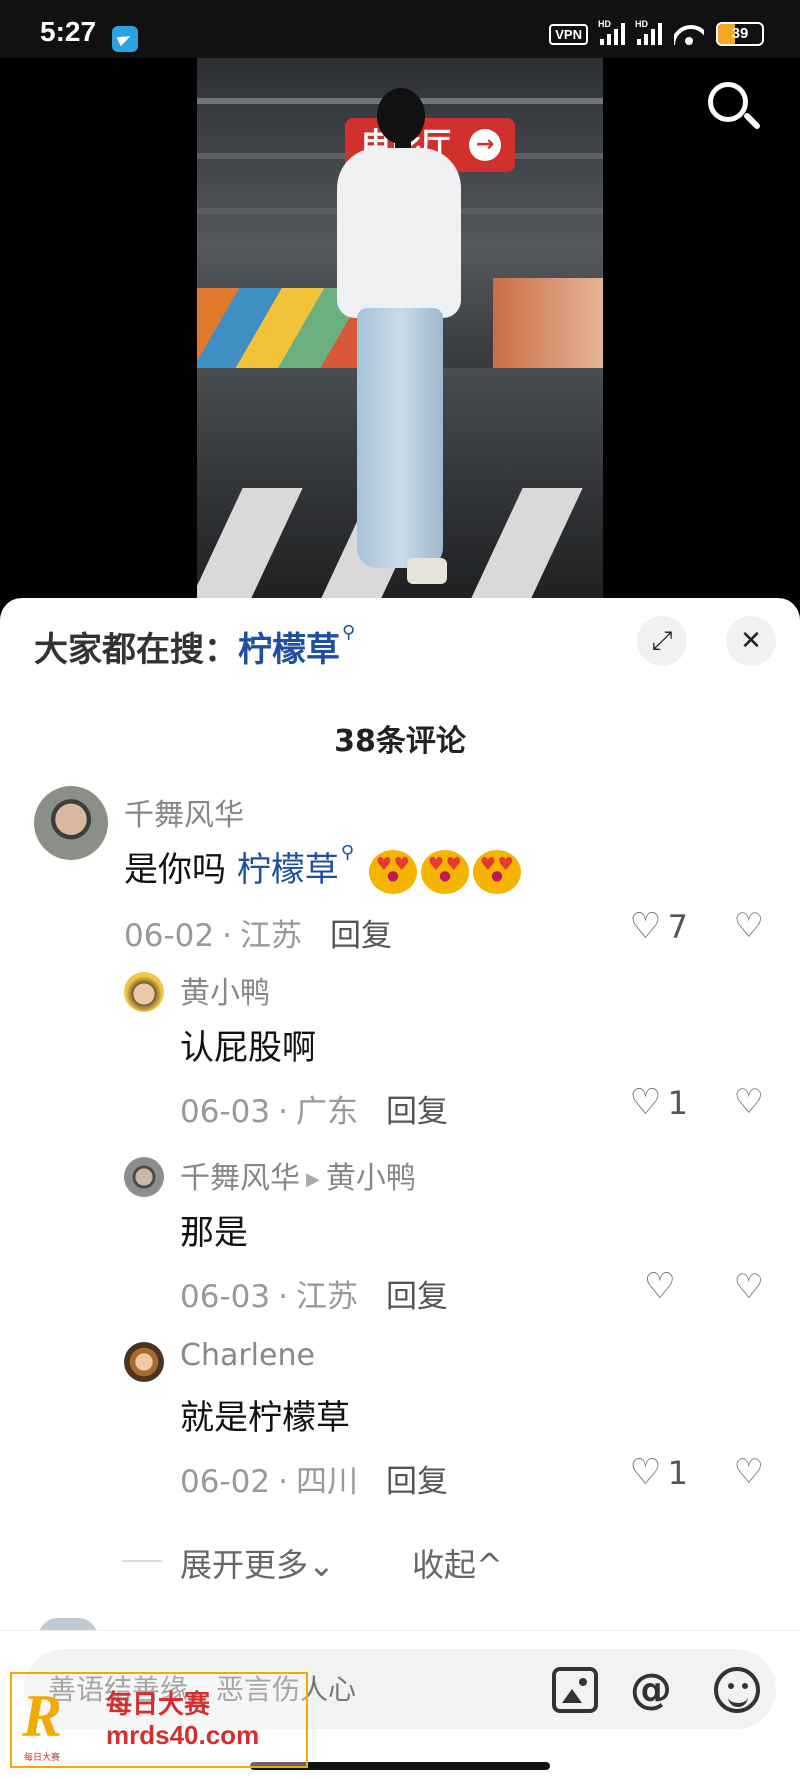 Image resolution: width=800 pixels, height=1778 pixels. I want to click on comment-text-prefix: 是你吗, so click(180, 870).